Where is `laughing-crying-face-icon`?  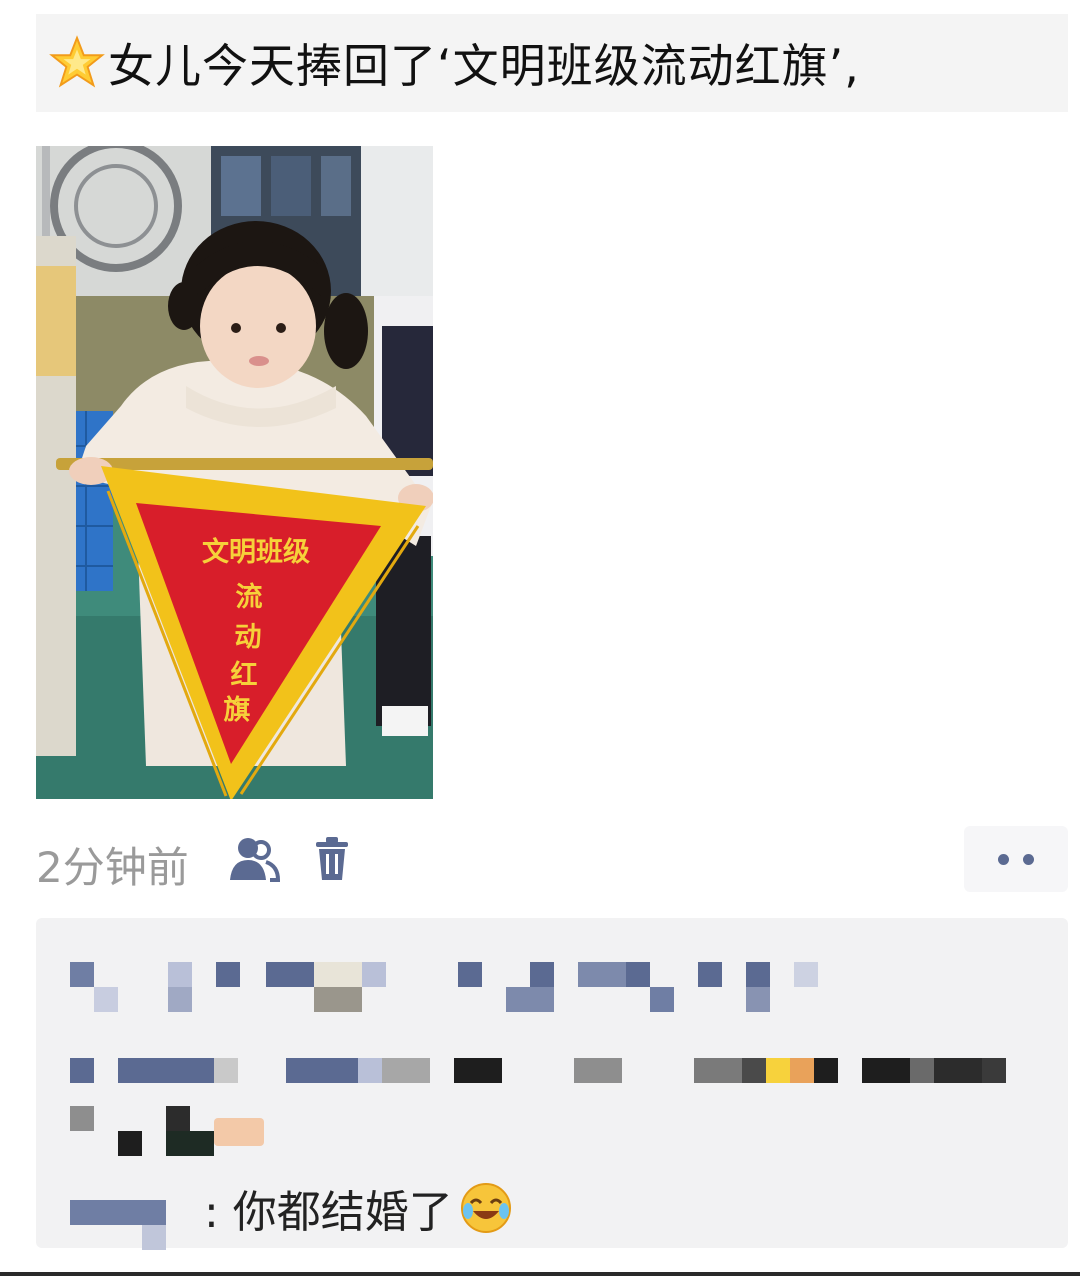 laughing-crying-face-icon is located at coordinates (485, 1208).